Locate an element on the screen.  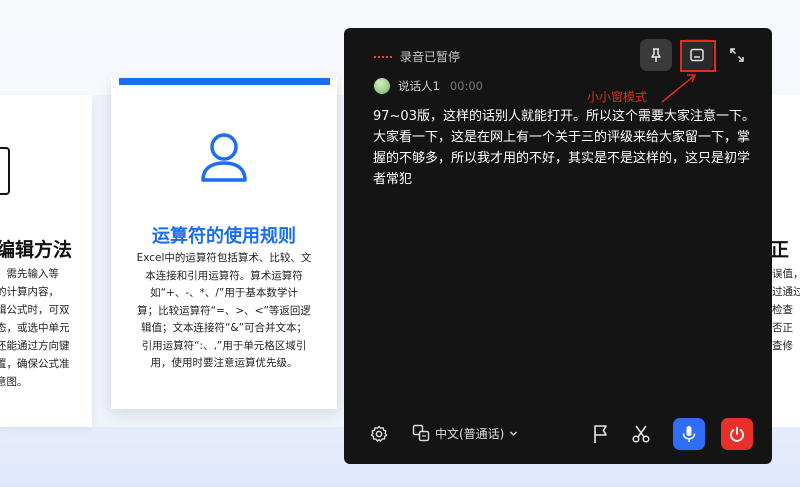
speaker-timestamp: 00:00 is located at coordinates (466, 86).